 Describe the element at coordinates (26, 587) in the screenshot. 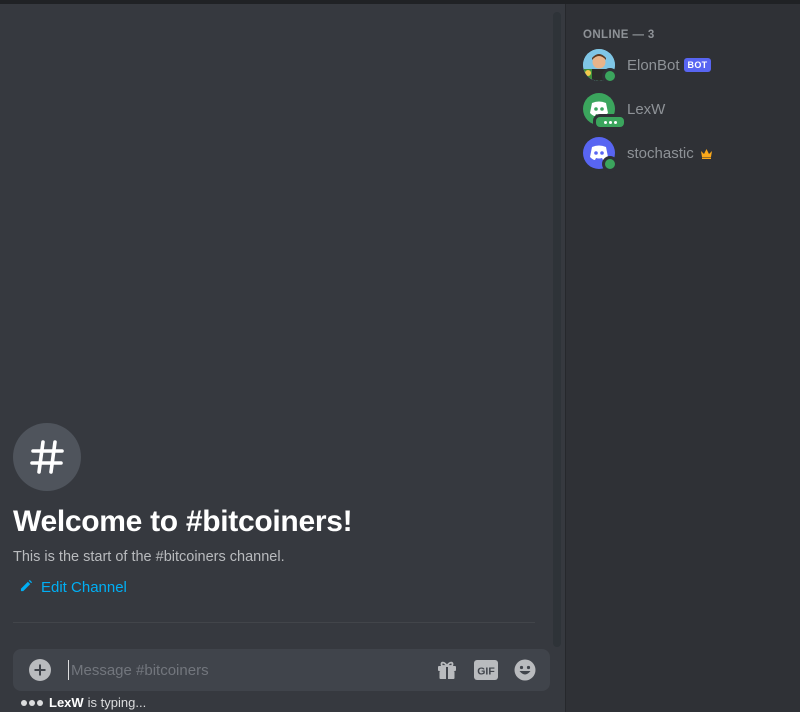

I see `pencil-icon` at that location.